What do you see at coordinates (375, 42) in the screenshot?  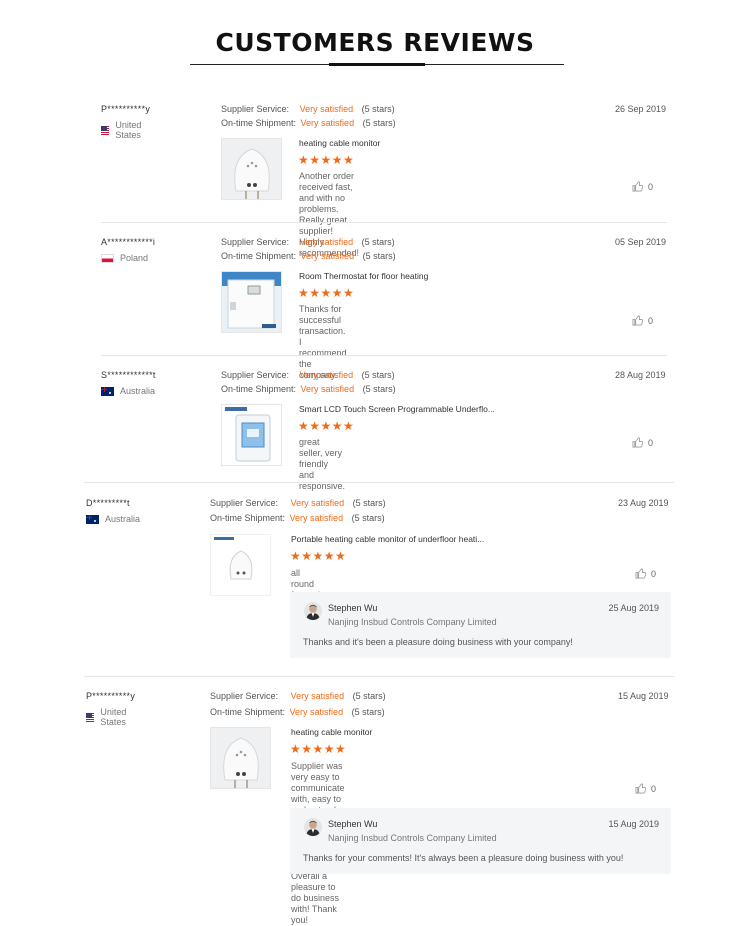 I see `page-title: CUSTOMERS REVIEWS` at bounding box center [375, 42].